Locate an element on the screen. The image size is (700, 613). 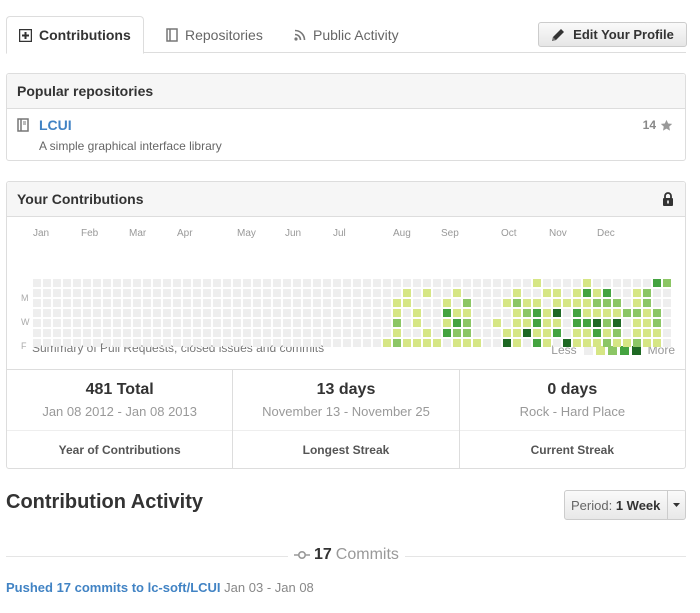
tab-repositories: Repositories is located at coordinates (214, 34).